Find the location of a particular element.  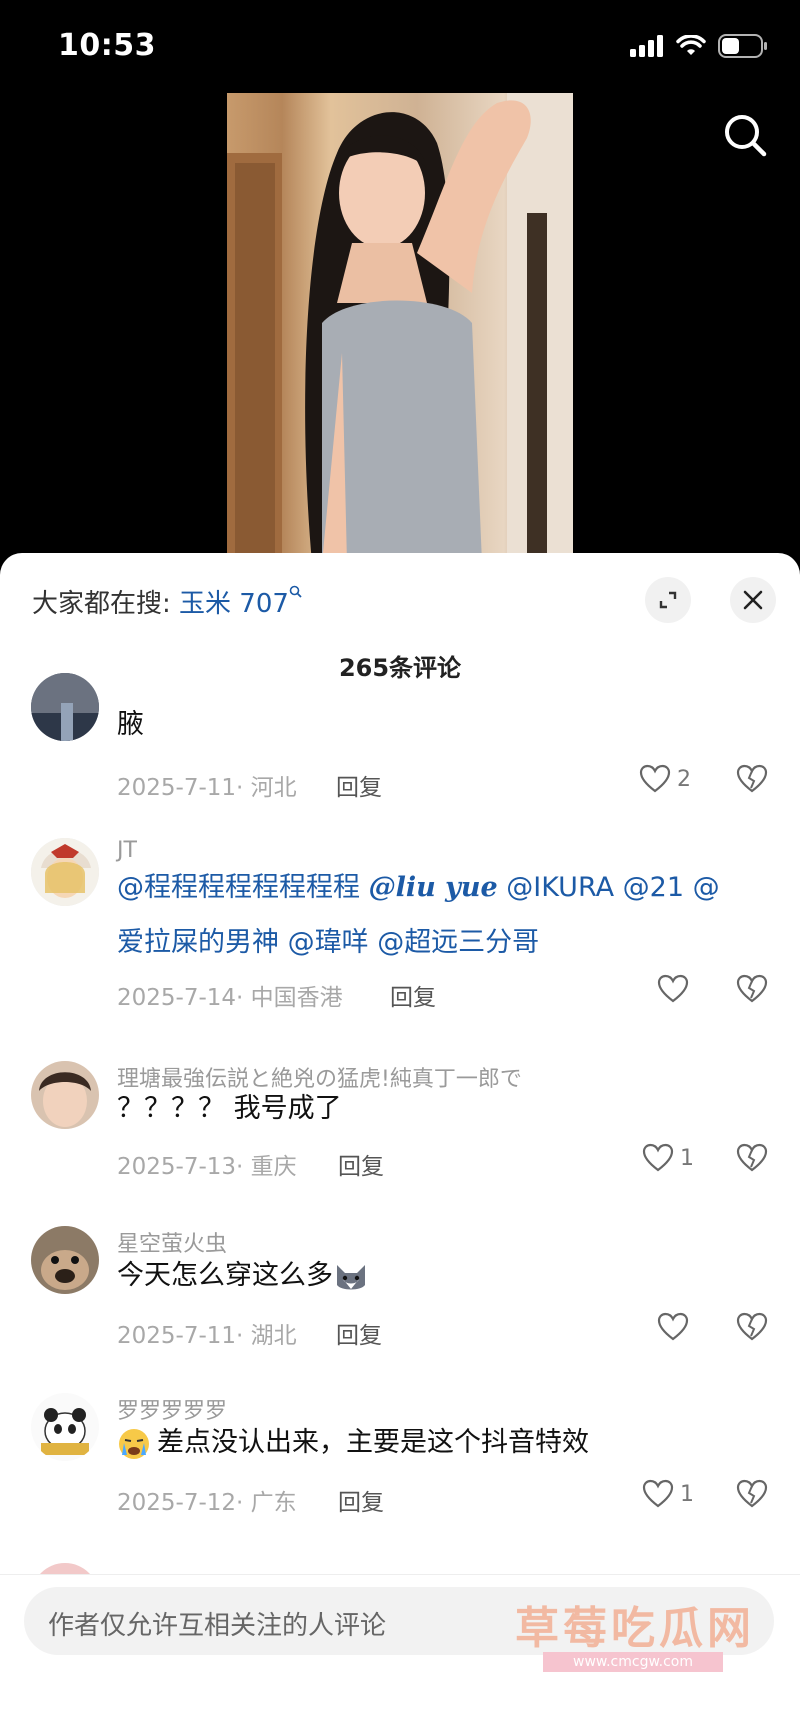

mention: @超远三分哥 is located at coordinates (458, 942).